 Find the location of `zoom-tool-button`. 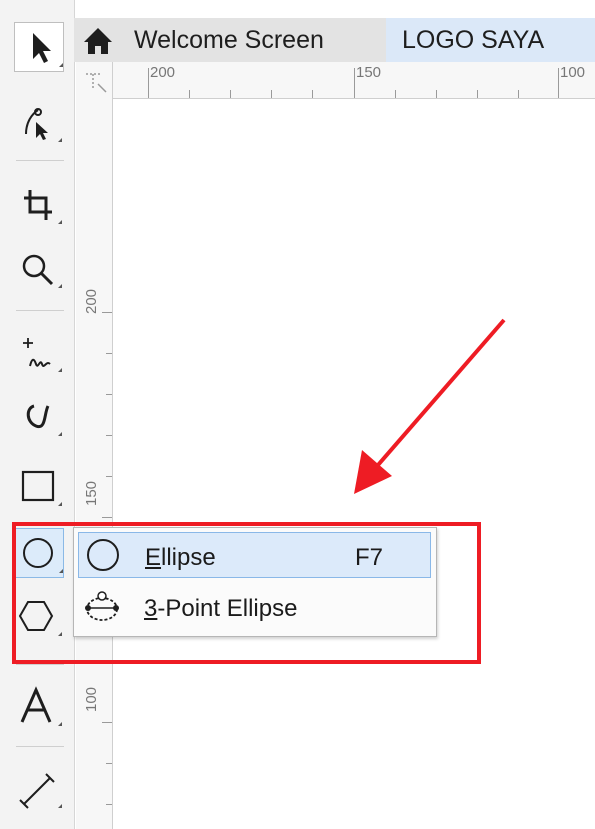

zoom-tool-button is located at coordinates (39, 269).